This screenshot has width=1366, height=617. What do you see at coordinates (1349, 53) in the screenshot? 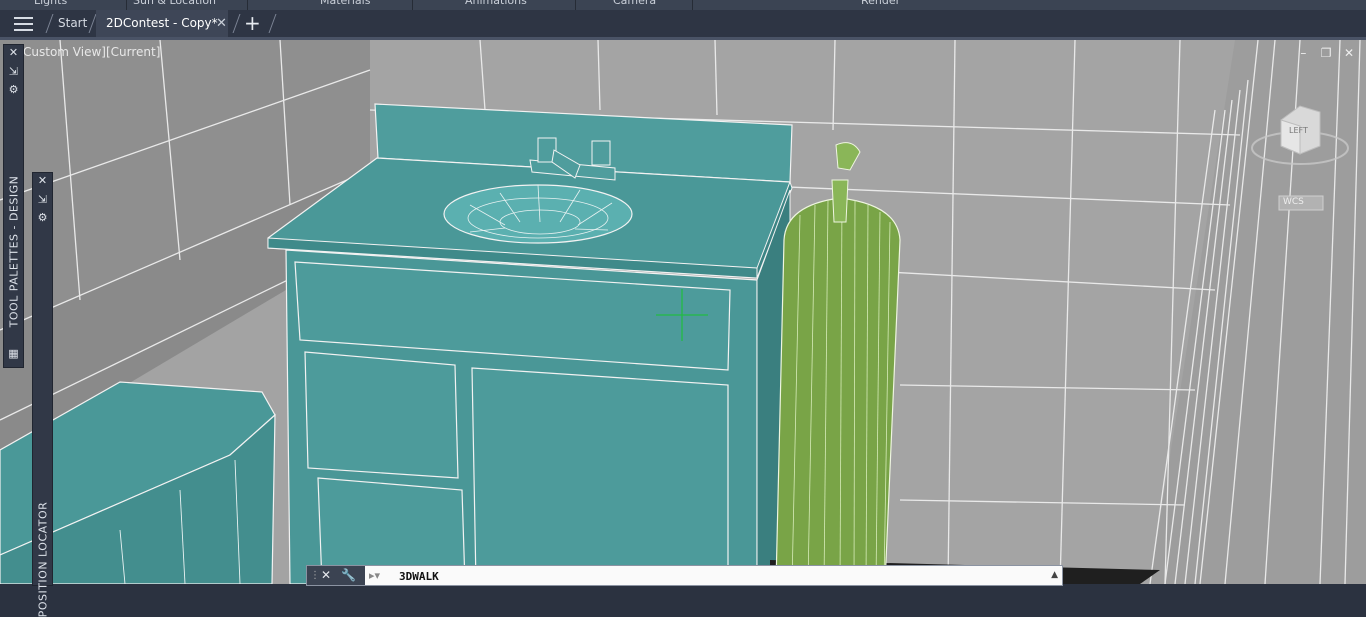
I see `close-icon: ✕` at bounding box center [1349, 53].